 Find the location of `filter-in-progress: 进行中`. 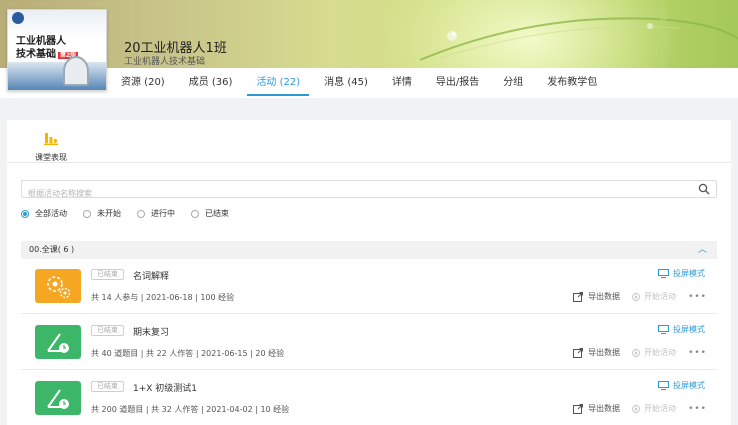

filter-in-progress: 进行中 is located at coordinates (156, 213).